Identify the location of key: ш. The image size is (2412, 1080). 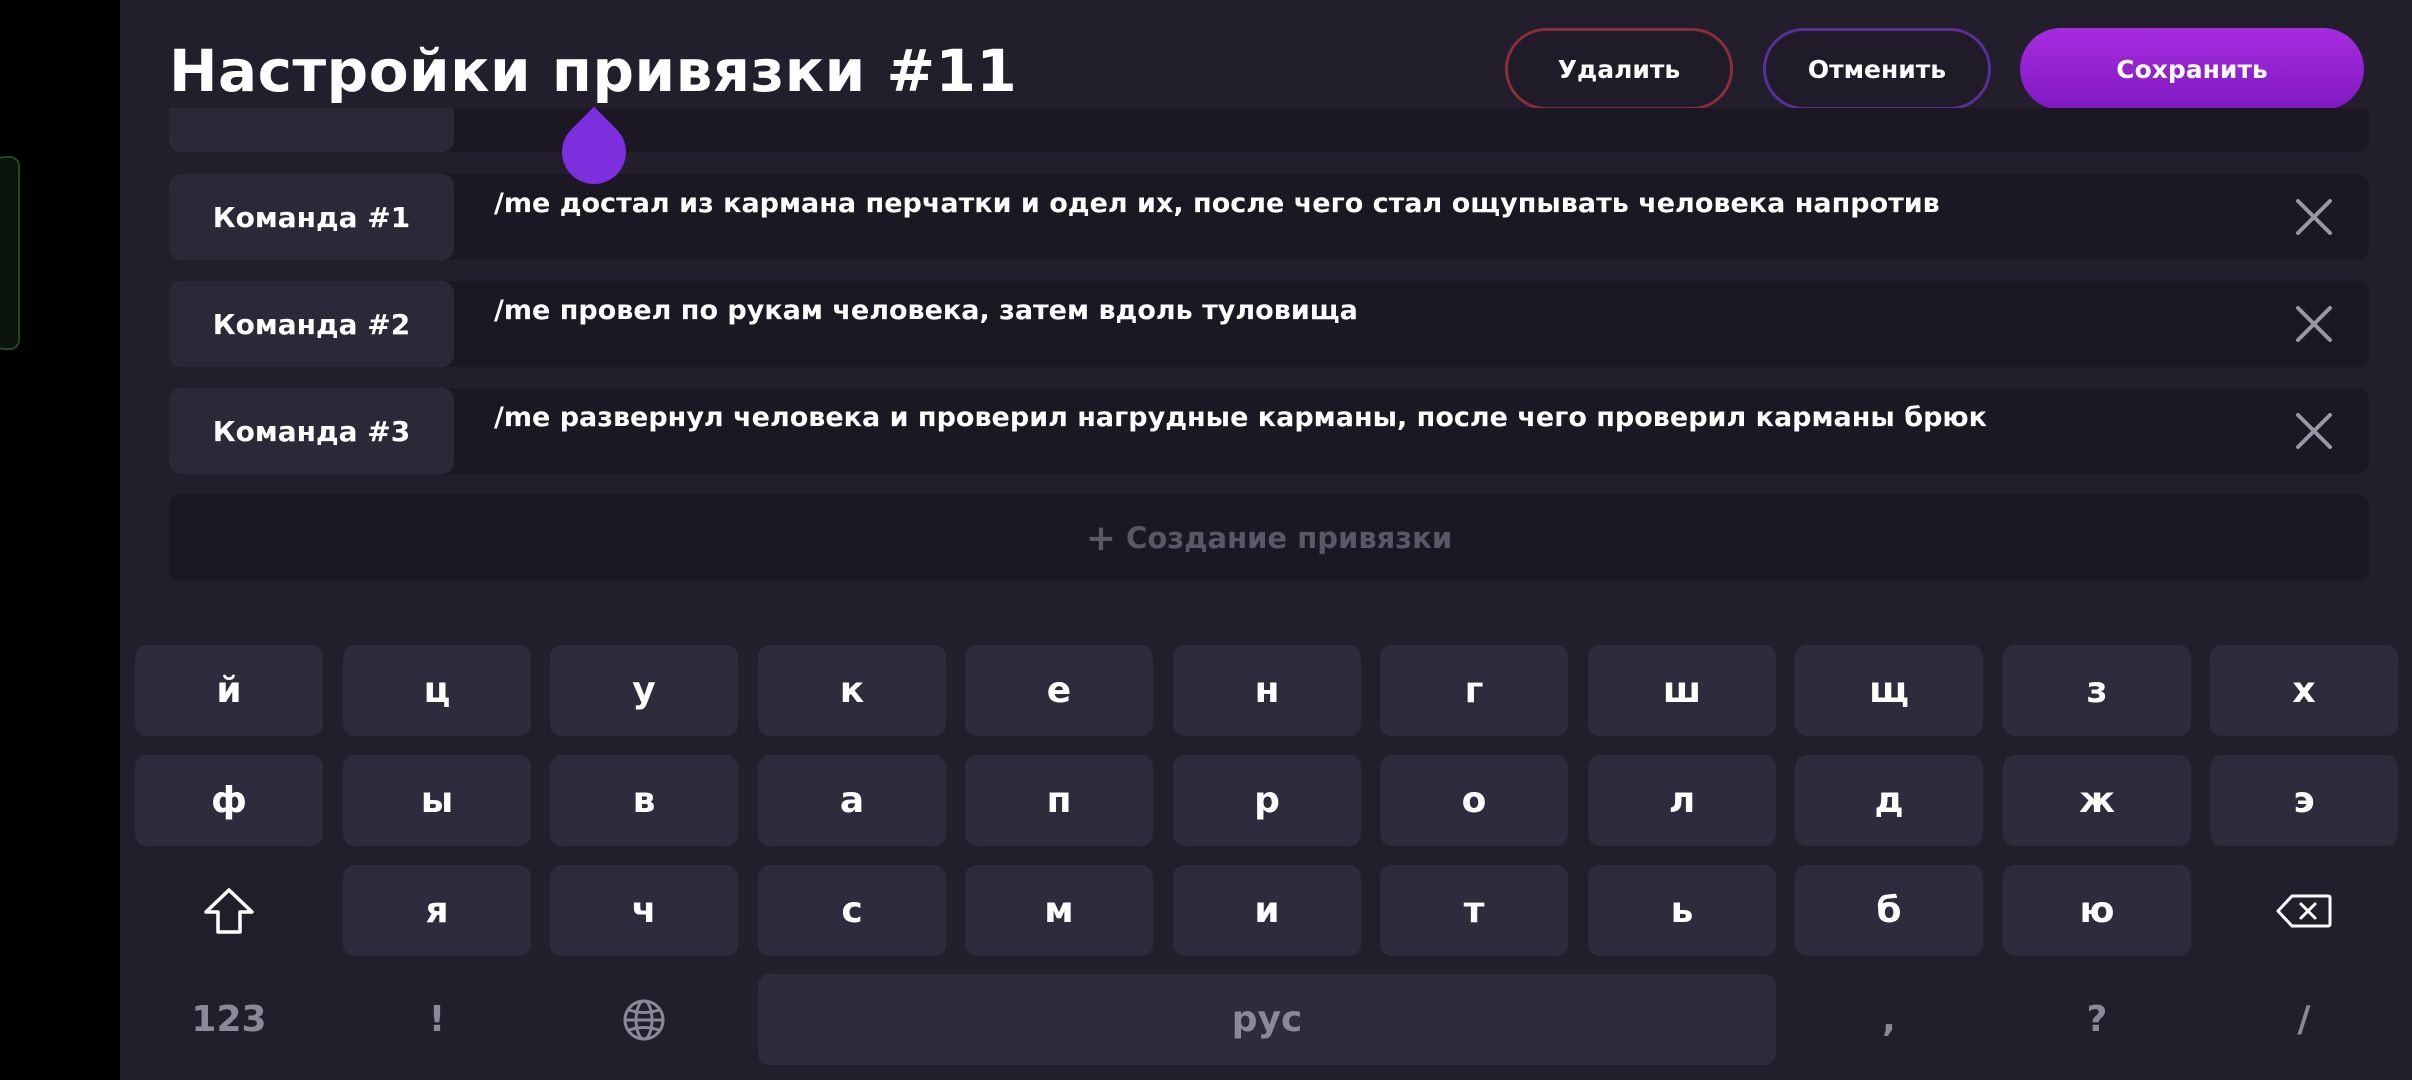
(1682, 690).